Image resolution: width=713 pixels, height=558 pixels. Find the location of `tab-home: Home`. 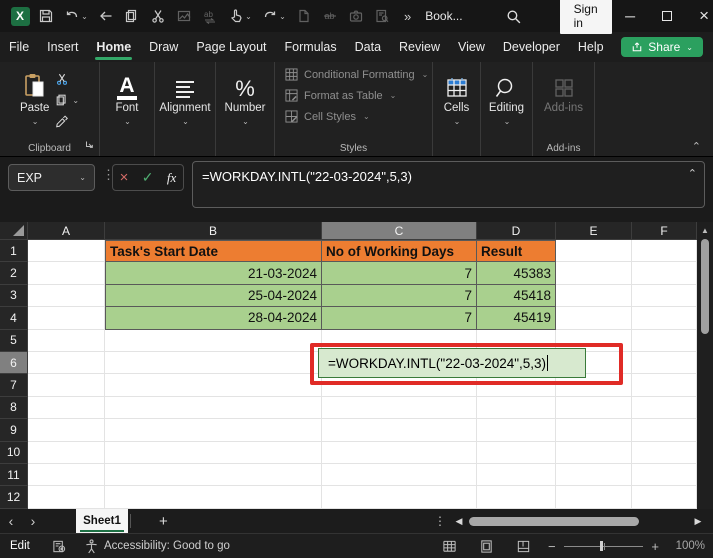

tab-home: Home is located at coordinates (113, 47).